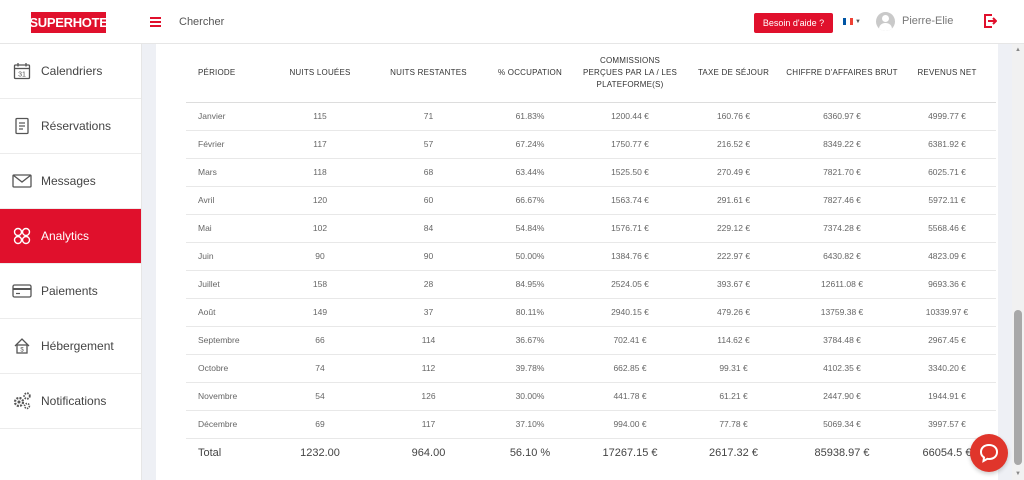 The image size is (1024, 480). What do you see at coordinates (842, 312) in the screenshot?
I see `table-cell: 13759.38 €` at bounding box center [842, 312].